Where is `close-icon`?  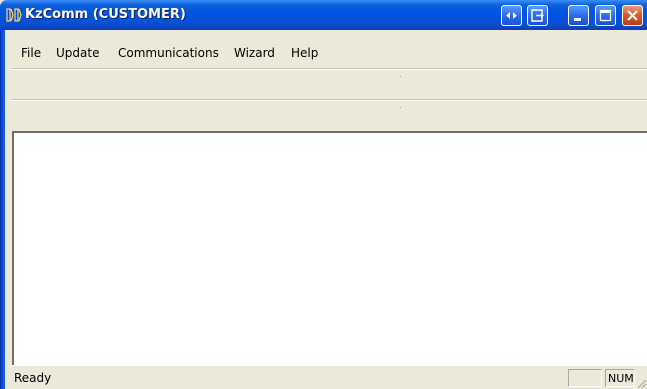 close-icon is located at coordinates (632, 15).